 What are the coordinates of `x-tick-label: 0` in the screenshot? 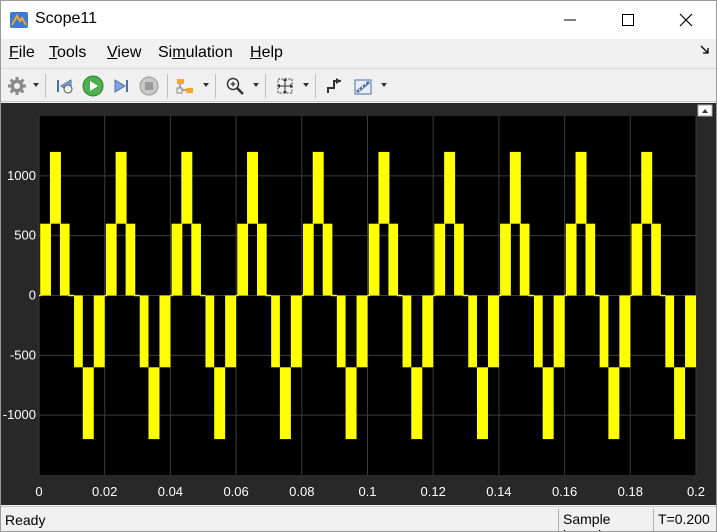 It's located at (38, 491).